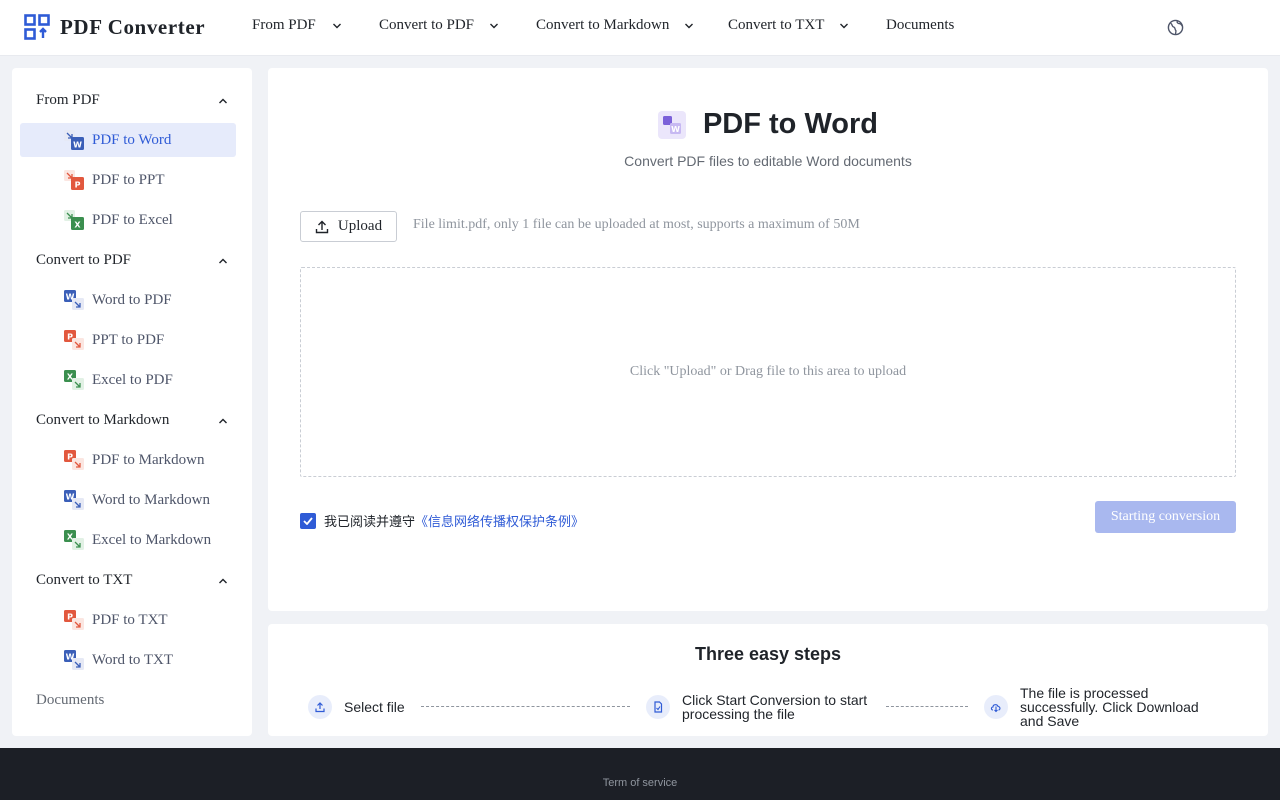 This screenshot has width=1280, height=800. I want to click on nav-convert-to-markdown: Convert to Markdown, so click(615, 25).